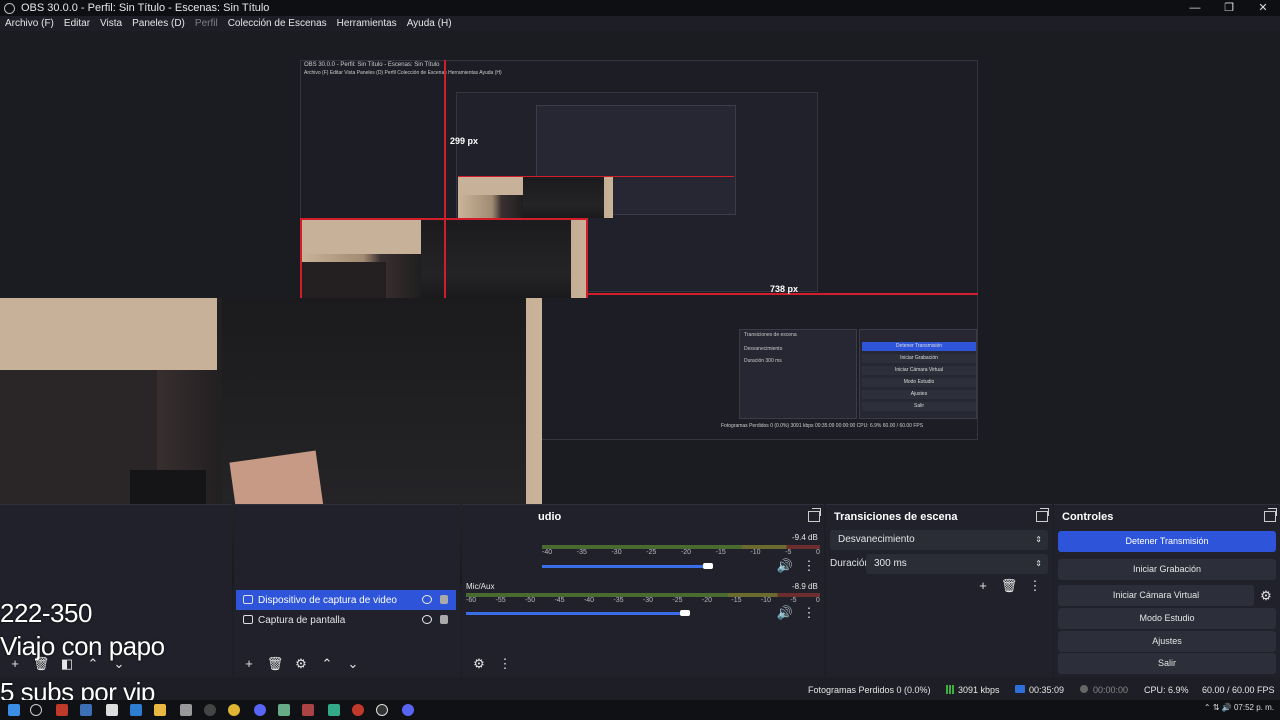 This screenshot has width=1280, height=720. What do you see at coordinates (785, 613) in the screenshot?
I see `track2-speaker-icon: 🔊` at bounding box center [785, 613].